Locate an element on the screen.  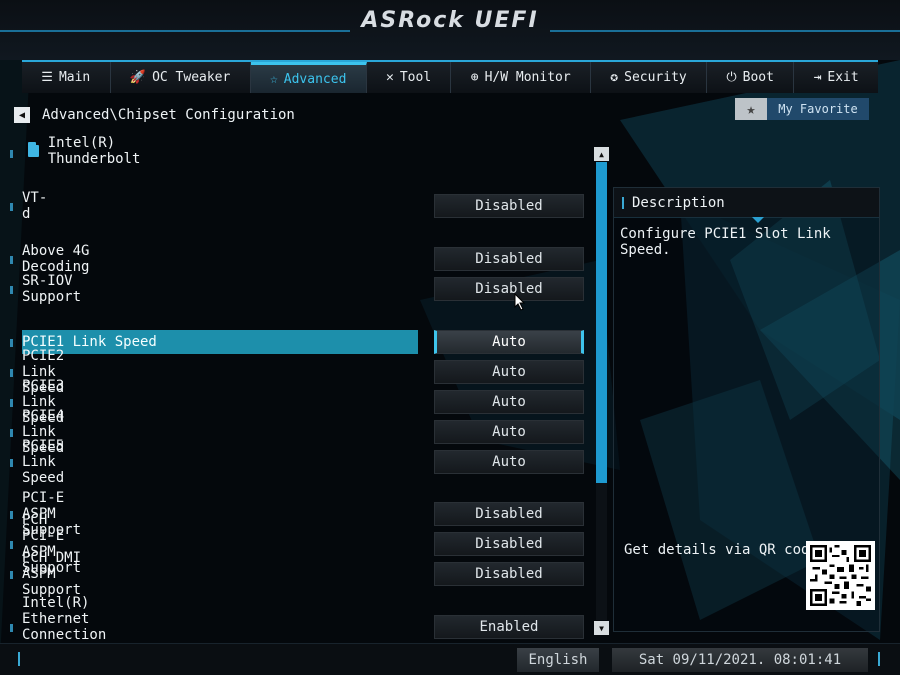
qr-code-image is located at coordinates (840, 575).